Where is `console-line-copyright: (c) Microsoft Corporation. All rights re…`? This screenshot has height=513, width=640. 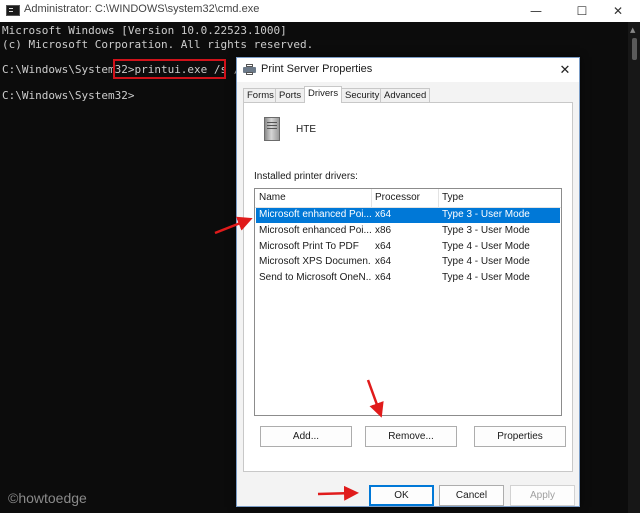 console-line-copyright: (c) Microsoft Corporation. All rights re… is located at coordinates (158, 44).